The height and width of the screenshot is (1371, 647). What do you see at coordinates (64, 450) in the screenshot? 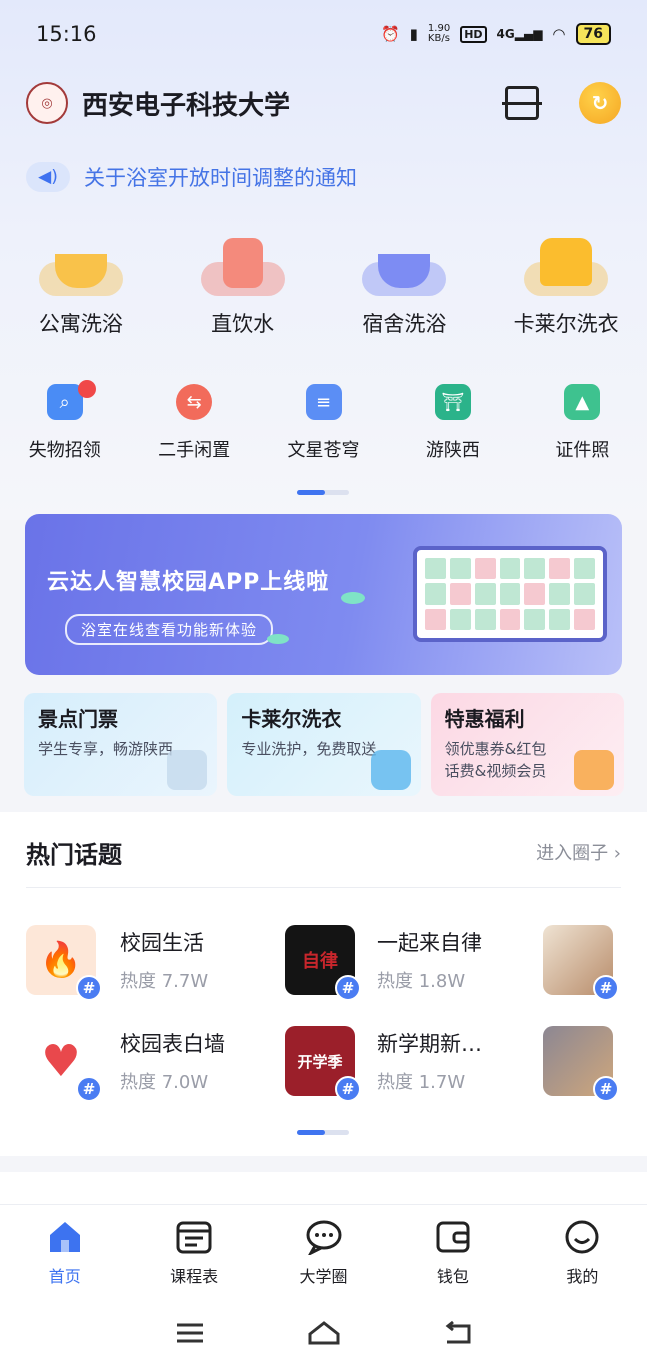
I see `service-label: 失物招领` at bounding box center [64, 450].